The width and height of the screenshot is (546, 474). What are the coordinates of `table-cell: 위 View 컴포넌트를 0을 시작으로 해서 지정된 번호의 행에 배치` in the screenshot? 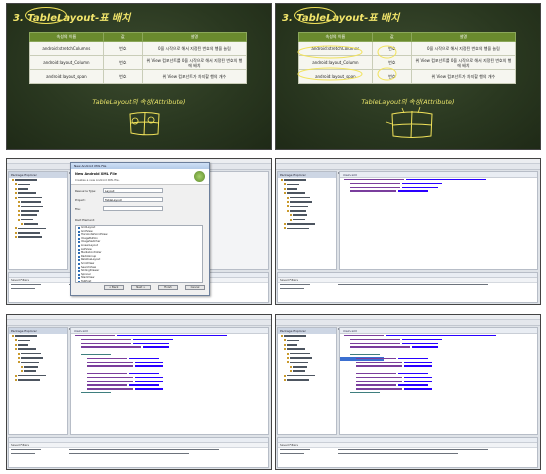 It's located at (194, 62).